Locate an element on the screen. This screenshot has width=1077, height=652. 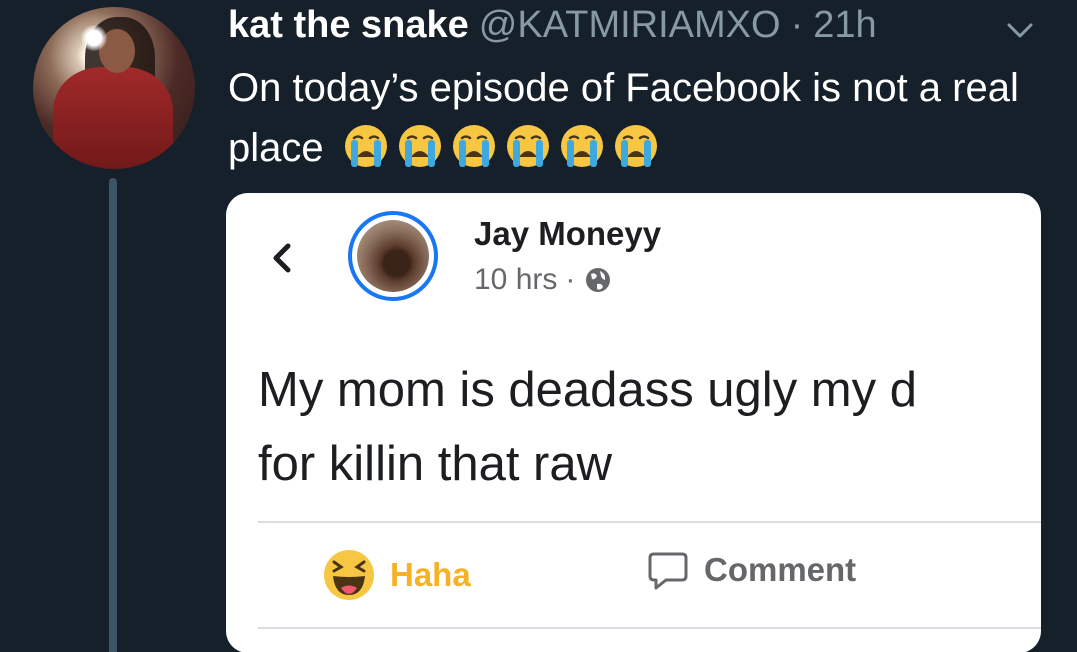
fb-post-line-1: My mom is deadass ugly my d is located at coordinates (587, 390).